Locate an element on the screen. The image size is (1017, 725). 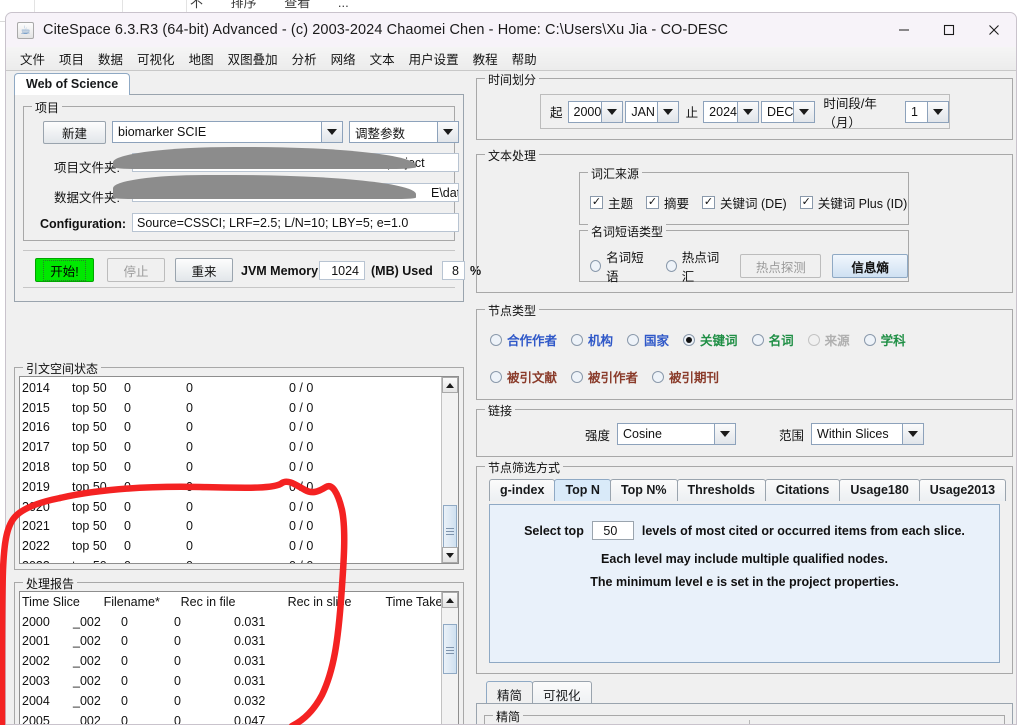
citation-status-scrollbar is located at coordinates (449, 470).